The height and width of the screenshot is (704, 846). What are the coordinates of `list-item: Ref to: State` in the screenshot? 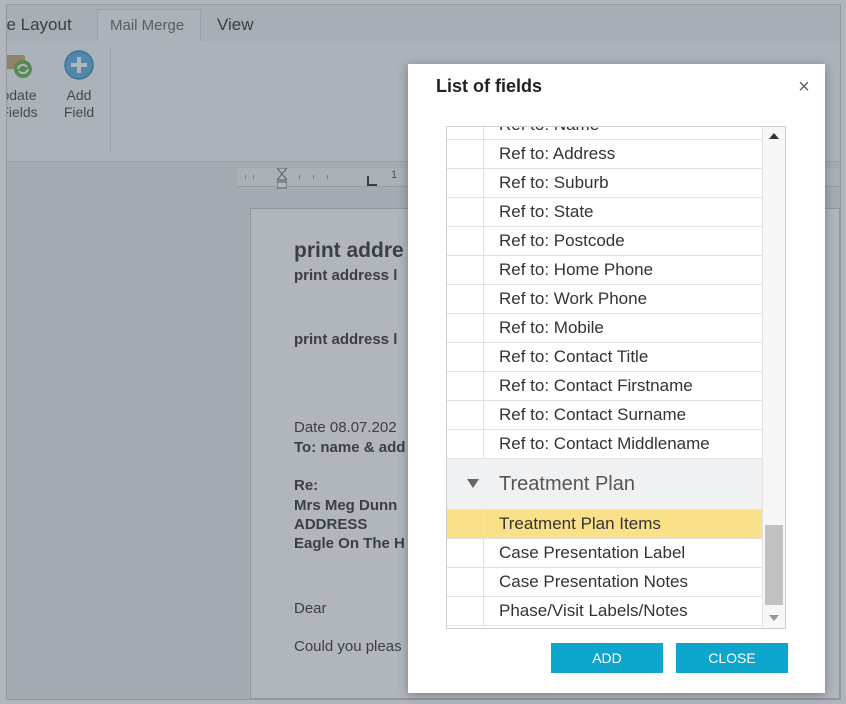 It's located at (604, 212).